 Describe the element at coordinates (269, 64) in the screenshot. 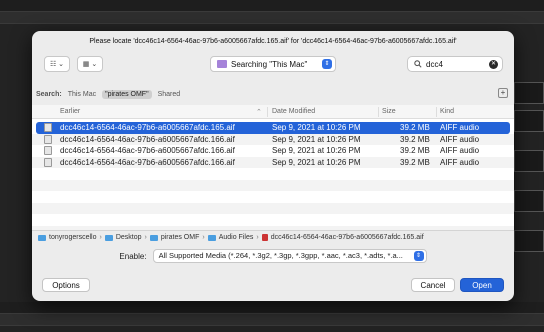

I see `location-label: Searching "This Mac"` at that location.